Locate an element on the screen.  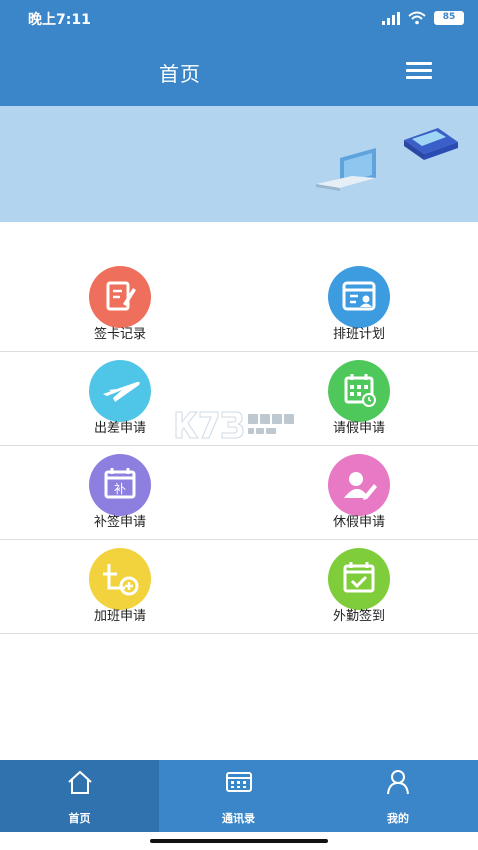
calendar-patch-icon: 补 is located at coordinates (120, 485).